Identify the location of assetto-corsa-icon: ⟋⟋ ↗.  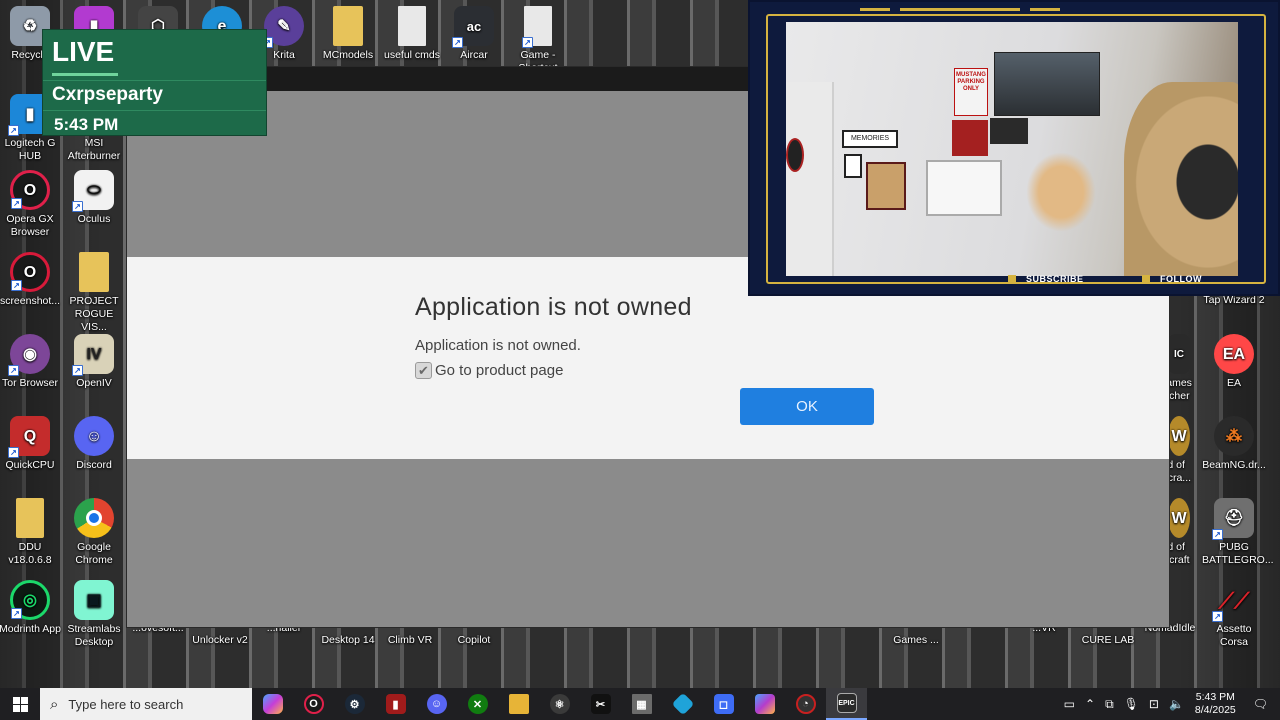
(1233, 601).